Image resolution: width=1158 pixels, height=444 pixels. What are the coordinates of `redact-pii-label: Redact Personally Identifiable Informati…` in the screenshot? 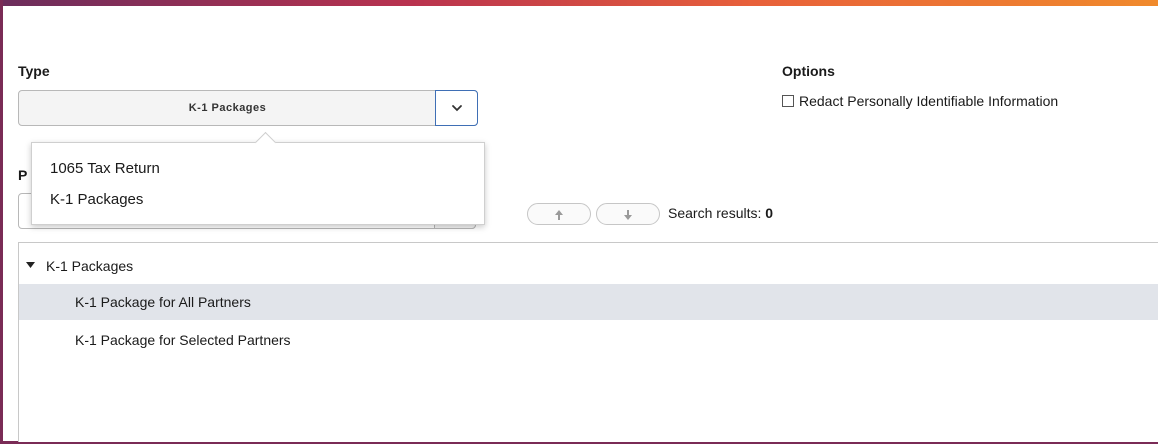 It's located at (929, 101).